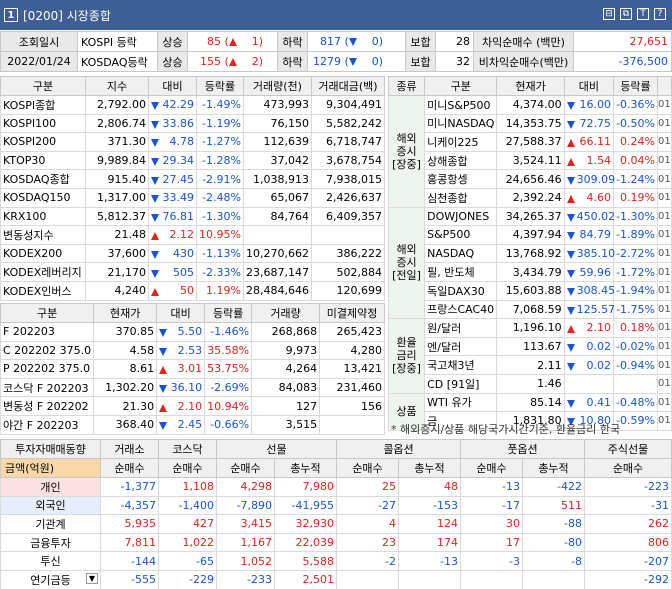 The image size is (672, 589). What do you see at coordinates (220, 123) in the screenshot?
I see `index-pct: -1.19%` at bounding box center [220, 123].